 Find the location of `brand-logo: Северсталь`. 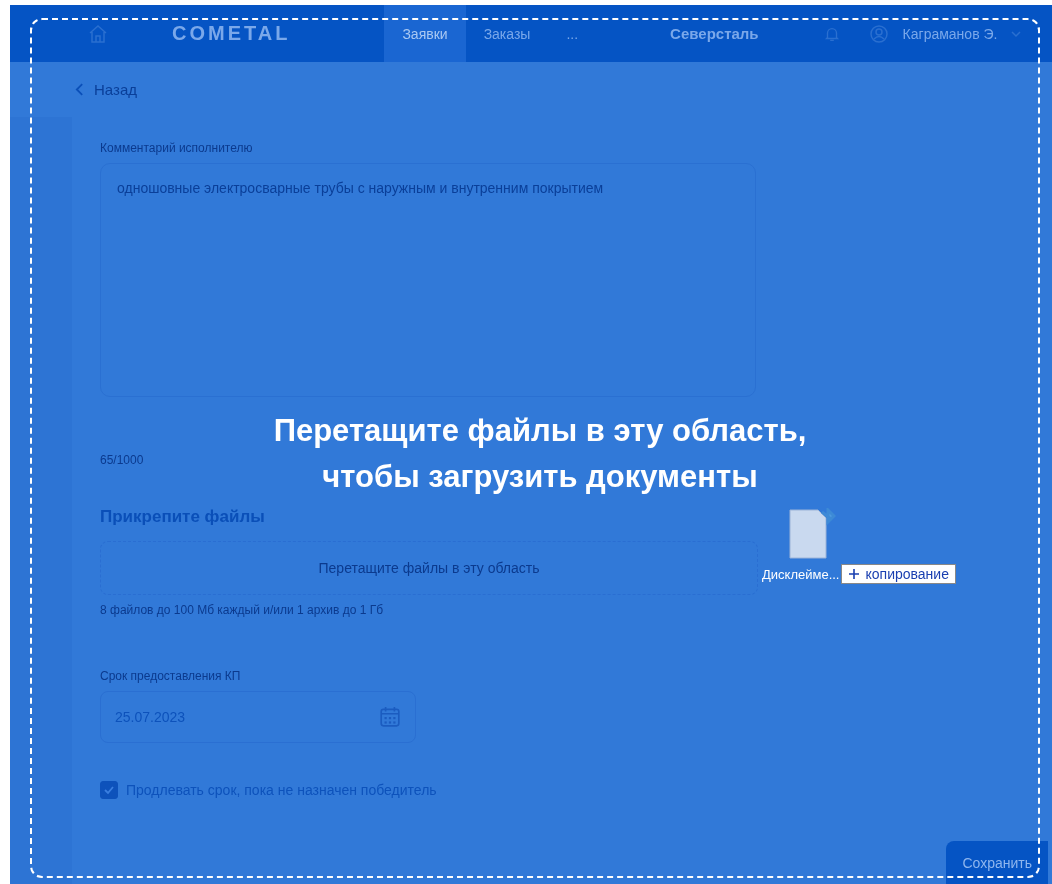

brand-logo: Северсталь is located at coordinates (714, 33).